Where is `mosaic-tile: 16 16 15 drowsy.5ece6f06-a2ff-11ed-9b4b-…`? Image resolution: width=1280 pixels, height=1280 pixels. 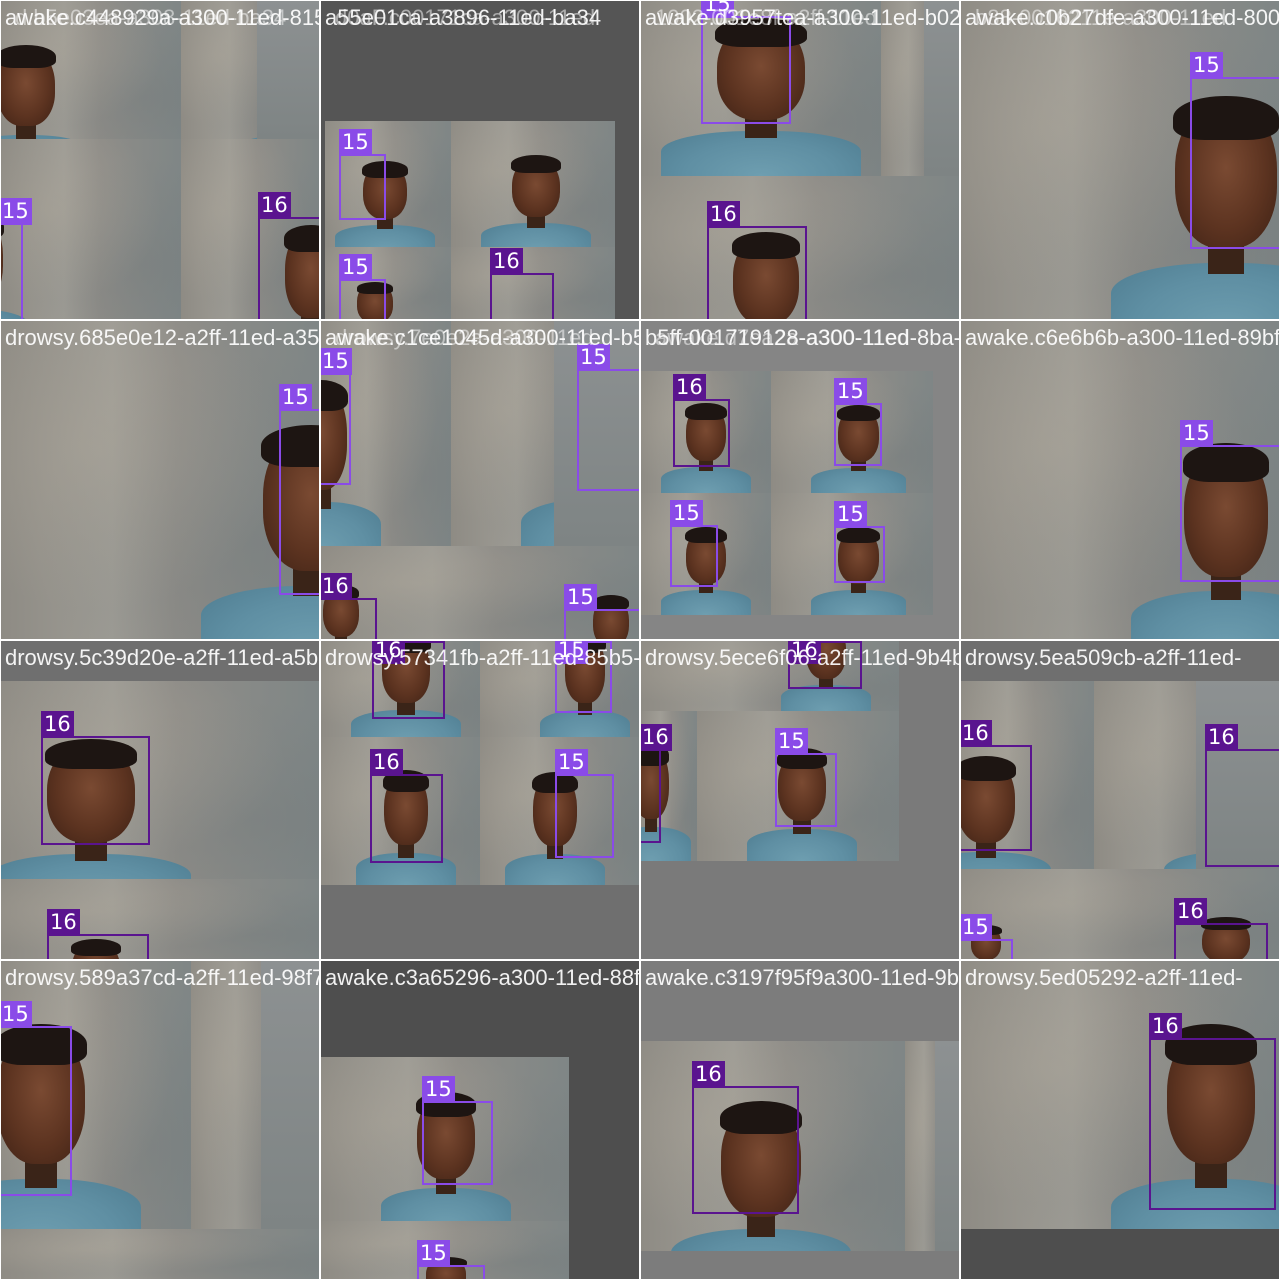 mosaic-tile: 16 16 15 drowsy.5ece6f06-a2ff-11ed-9b4b-… is located at coordinates (800, 800).